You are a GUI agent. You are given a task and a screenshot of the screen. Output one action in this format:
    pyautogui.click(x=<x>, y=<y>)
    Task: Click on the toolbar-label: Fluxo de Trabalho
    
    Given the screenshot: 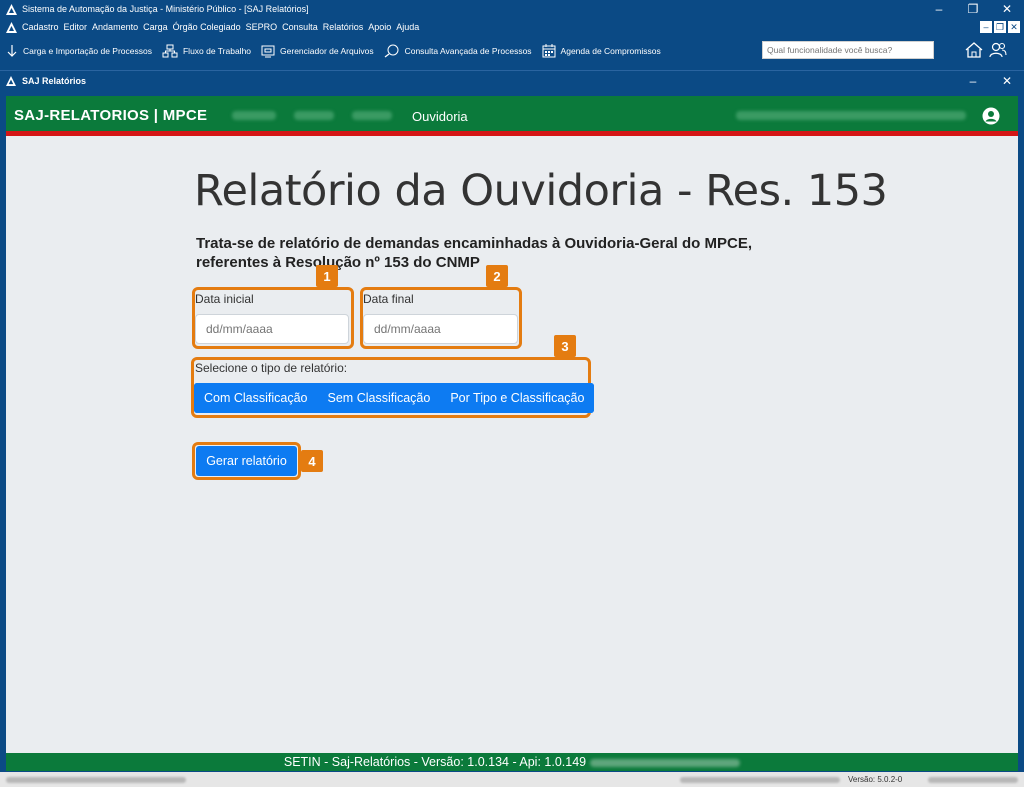 What is the action you would take?
    pyautogui.click(x=217, y=51)
    